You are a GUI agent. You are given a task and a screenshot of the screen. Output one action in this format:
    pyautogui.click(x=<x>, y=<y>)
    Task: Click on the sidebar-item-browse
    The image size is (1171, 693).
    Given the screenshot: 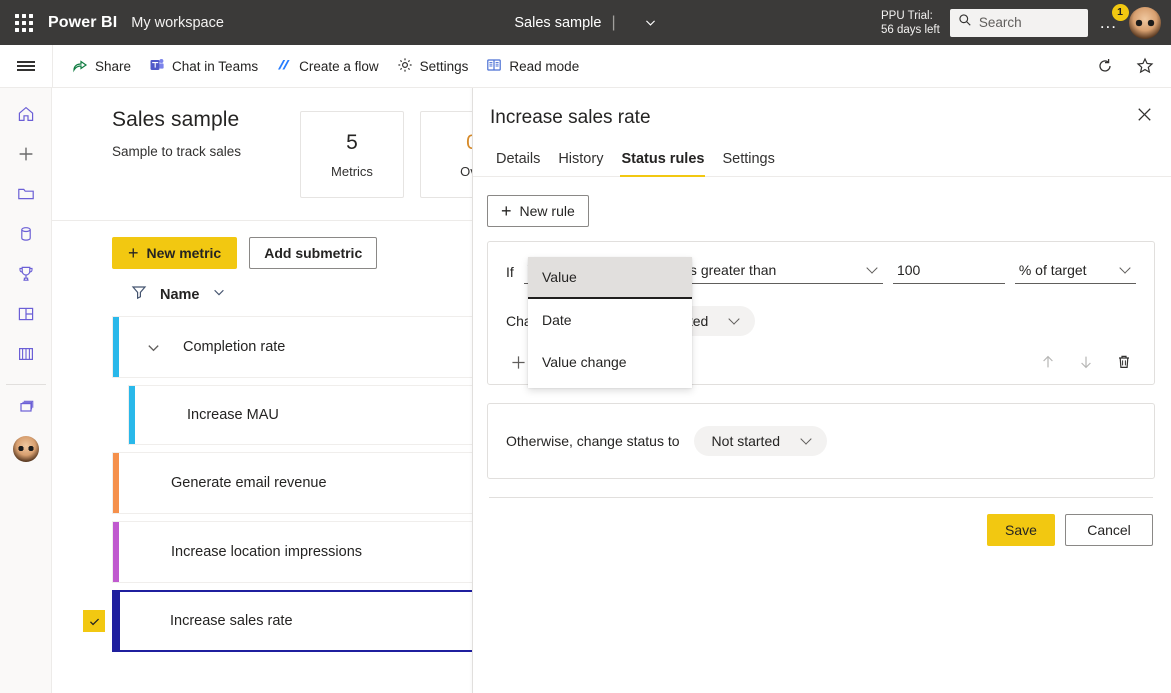 What is the action you would take?
    pyautogui.click(x=26, y=196)
    